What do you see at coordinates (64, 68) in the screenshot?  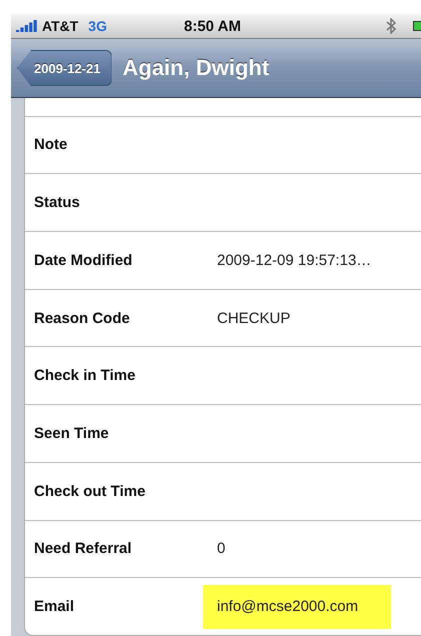 I see `back-button: 2009-12-21` at bounding box center [64, 68].